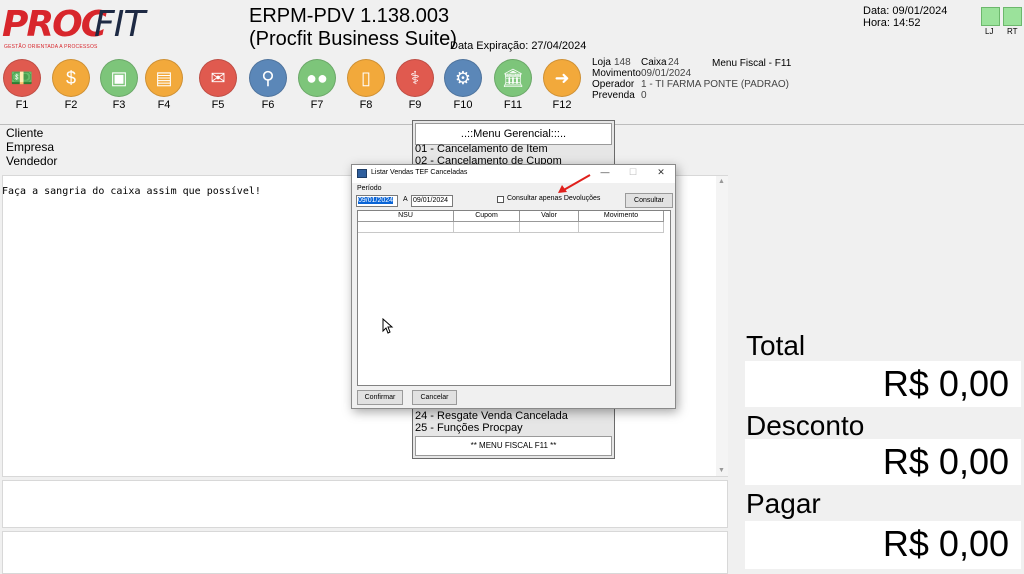 The width and height of the screenshot is (1024, 574). Describe the element at coordinates (721, 470) in the screenshot. I see `scroll-down-icon: ▼` at that location.